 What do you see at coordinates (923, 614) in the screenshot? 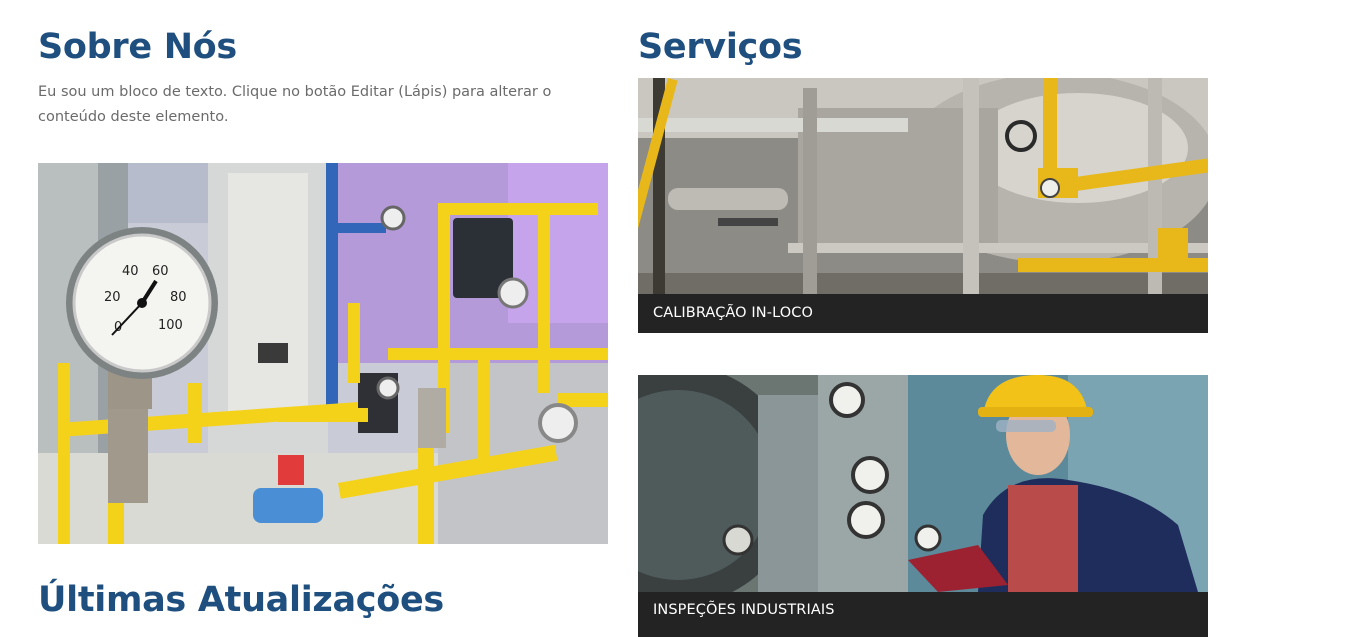
I see `caption-bar: INSPEÇÕES INDUSTRIAIS` at bounding box center [923, 614].